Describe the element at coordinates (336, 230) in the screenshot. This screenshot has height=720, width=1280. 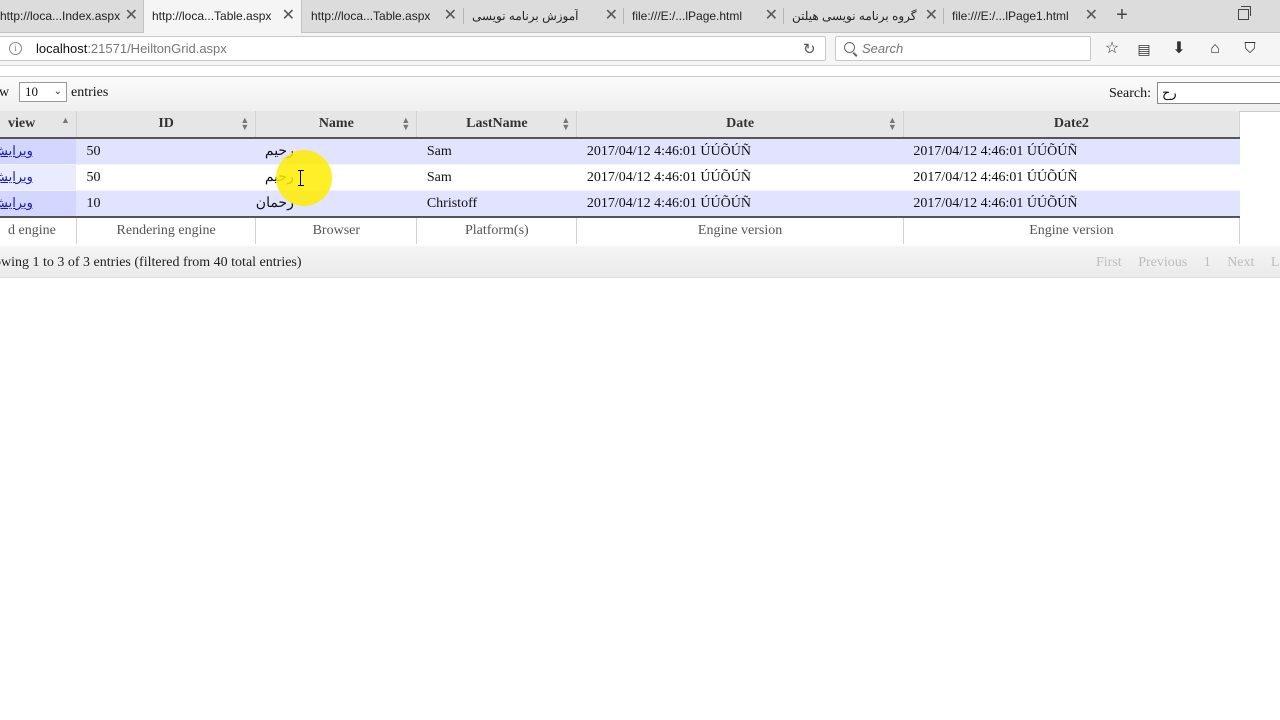
I see `column-footer: Browser` at that location.